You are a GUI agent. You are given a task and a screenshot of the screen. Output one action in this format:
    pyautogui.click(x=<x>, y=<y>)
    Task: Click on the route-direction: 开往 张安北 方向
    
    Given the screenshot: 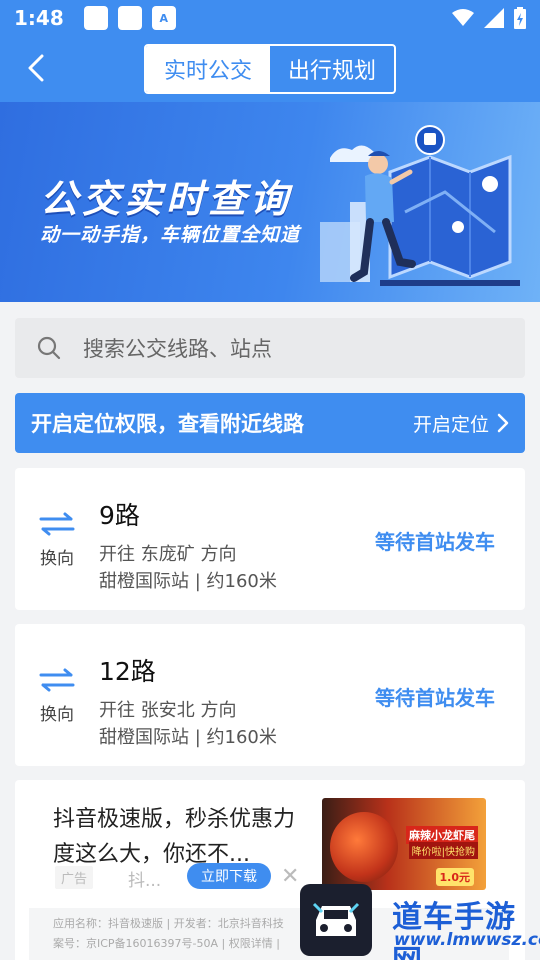 What is the action you would take?
    pyautogui.click(x=168, y=710)
    